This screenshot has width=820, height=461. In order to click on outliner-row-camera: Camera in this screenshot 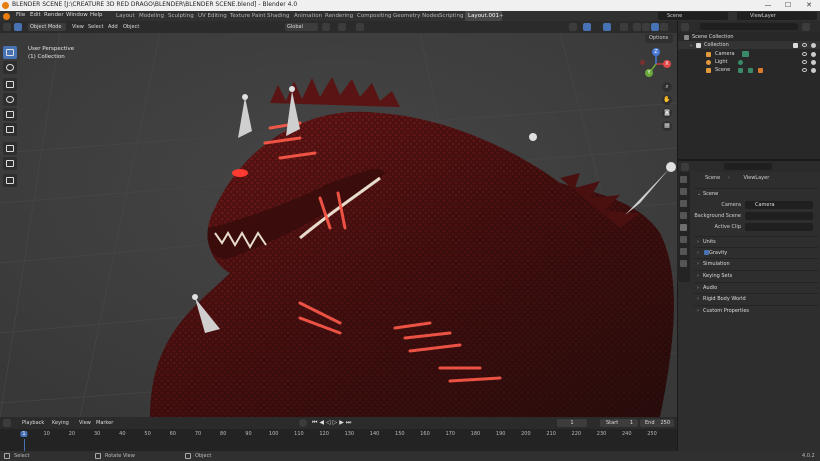, I will do `click(749, 54)`.